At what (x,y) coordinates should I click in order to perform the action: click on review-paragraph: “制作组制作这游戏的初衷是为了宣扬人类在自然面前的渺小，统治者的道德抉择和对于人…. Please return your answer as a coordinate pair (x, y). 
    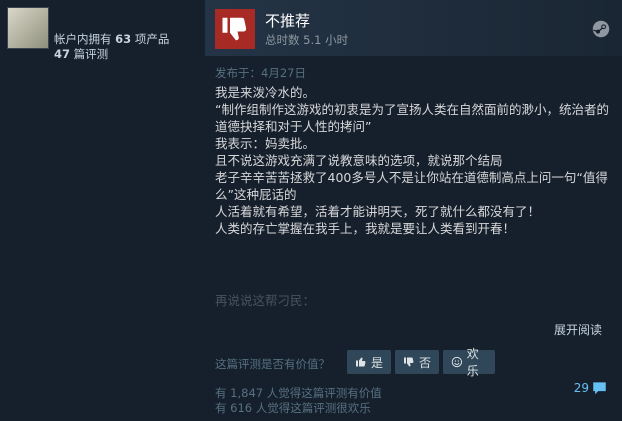
    Looking at the image, I should click on (412, 118).